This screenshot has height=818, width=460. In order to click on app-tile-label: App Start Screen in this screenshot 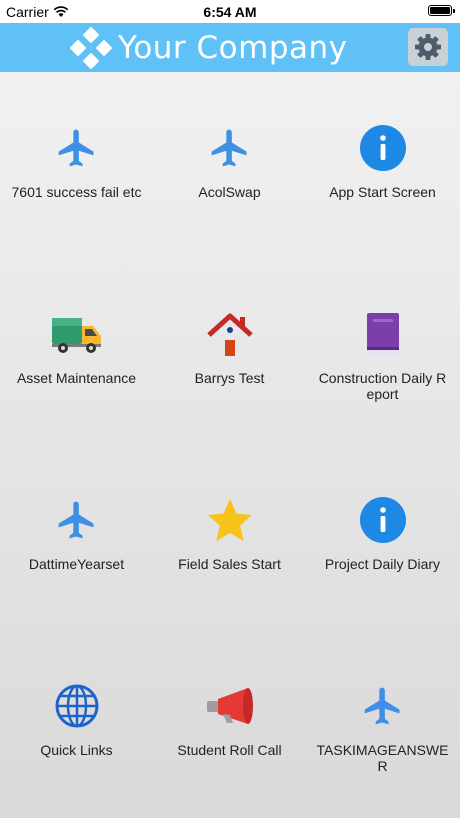, I will do `click(382, 192)`.